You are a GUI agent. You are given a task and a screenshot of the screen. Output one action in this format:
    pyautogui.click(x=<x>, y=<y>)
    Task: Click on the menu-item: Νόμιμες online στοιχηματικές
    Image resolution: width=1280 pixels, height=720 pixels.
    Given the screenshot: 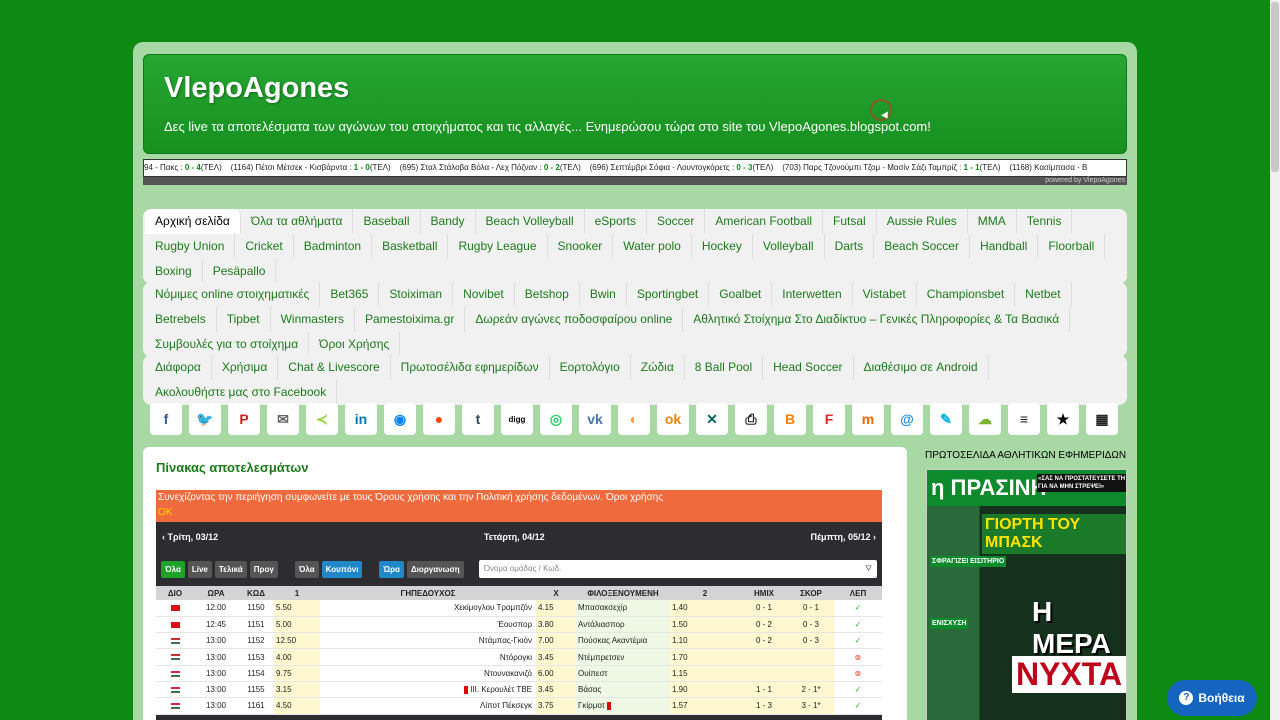 What is the action you would take?
    pyautogui.click(x=233, y=294)
    